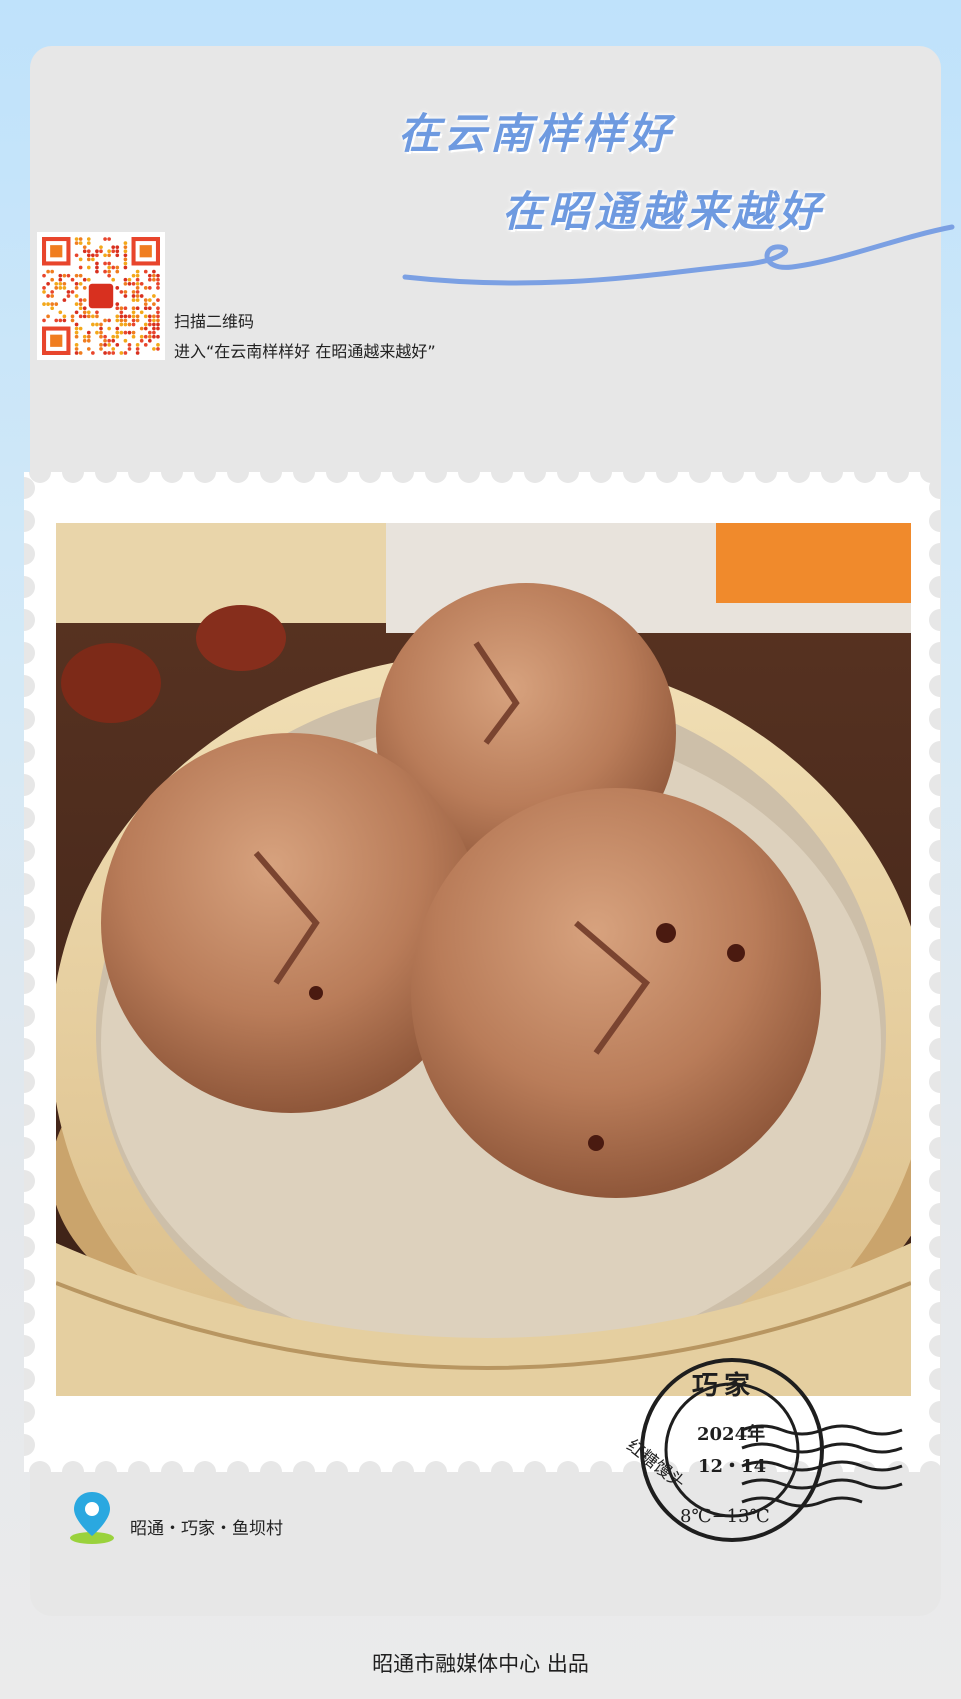 This screenshot has width=961, height=1699. Describe the element at coordinates (214, 321) in the screenshot. I see `qr-caption-1: 扫描二维码` at that location.